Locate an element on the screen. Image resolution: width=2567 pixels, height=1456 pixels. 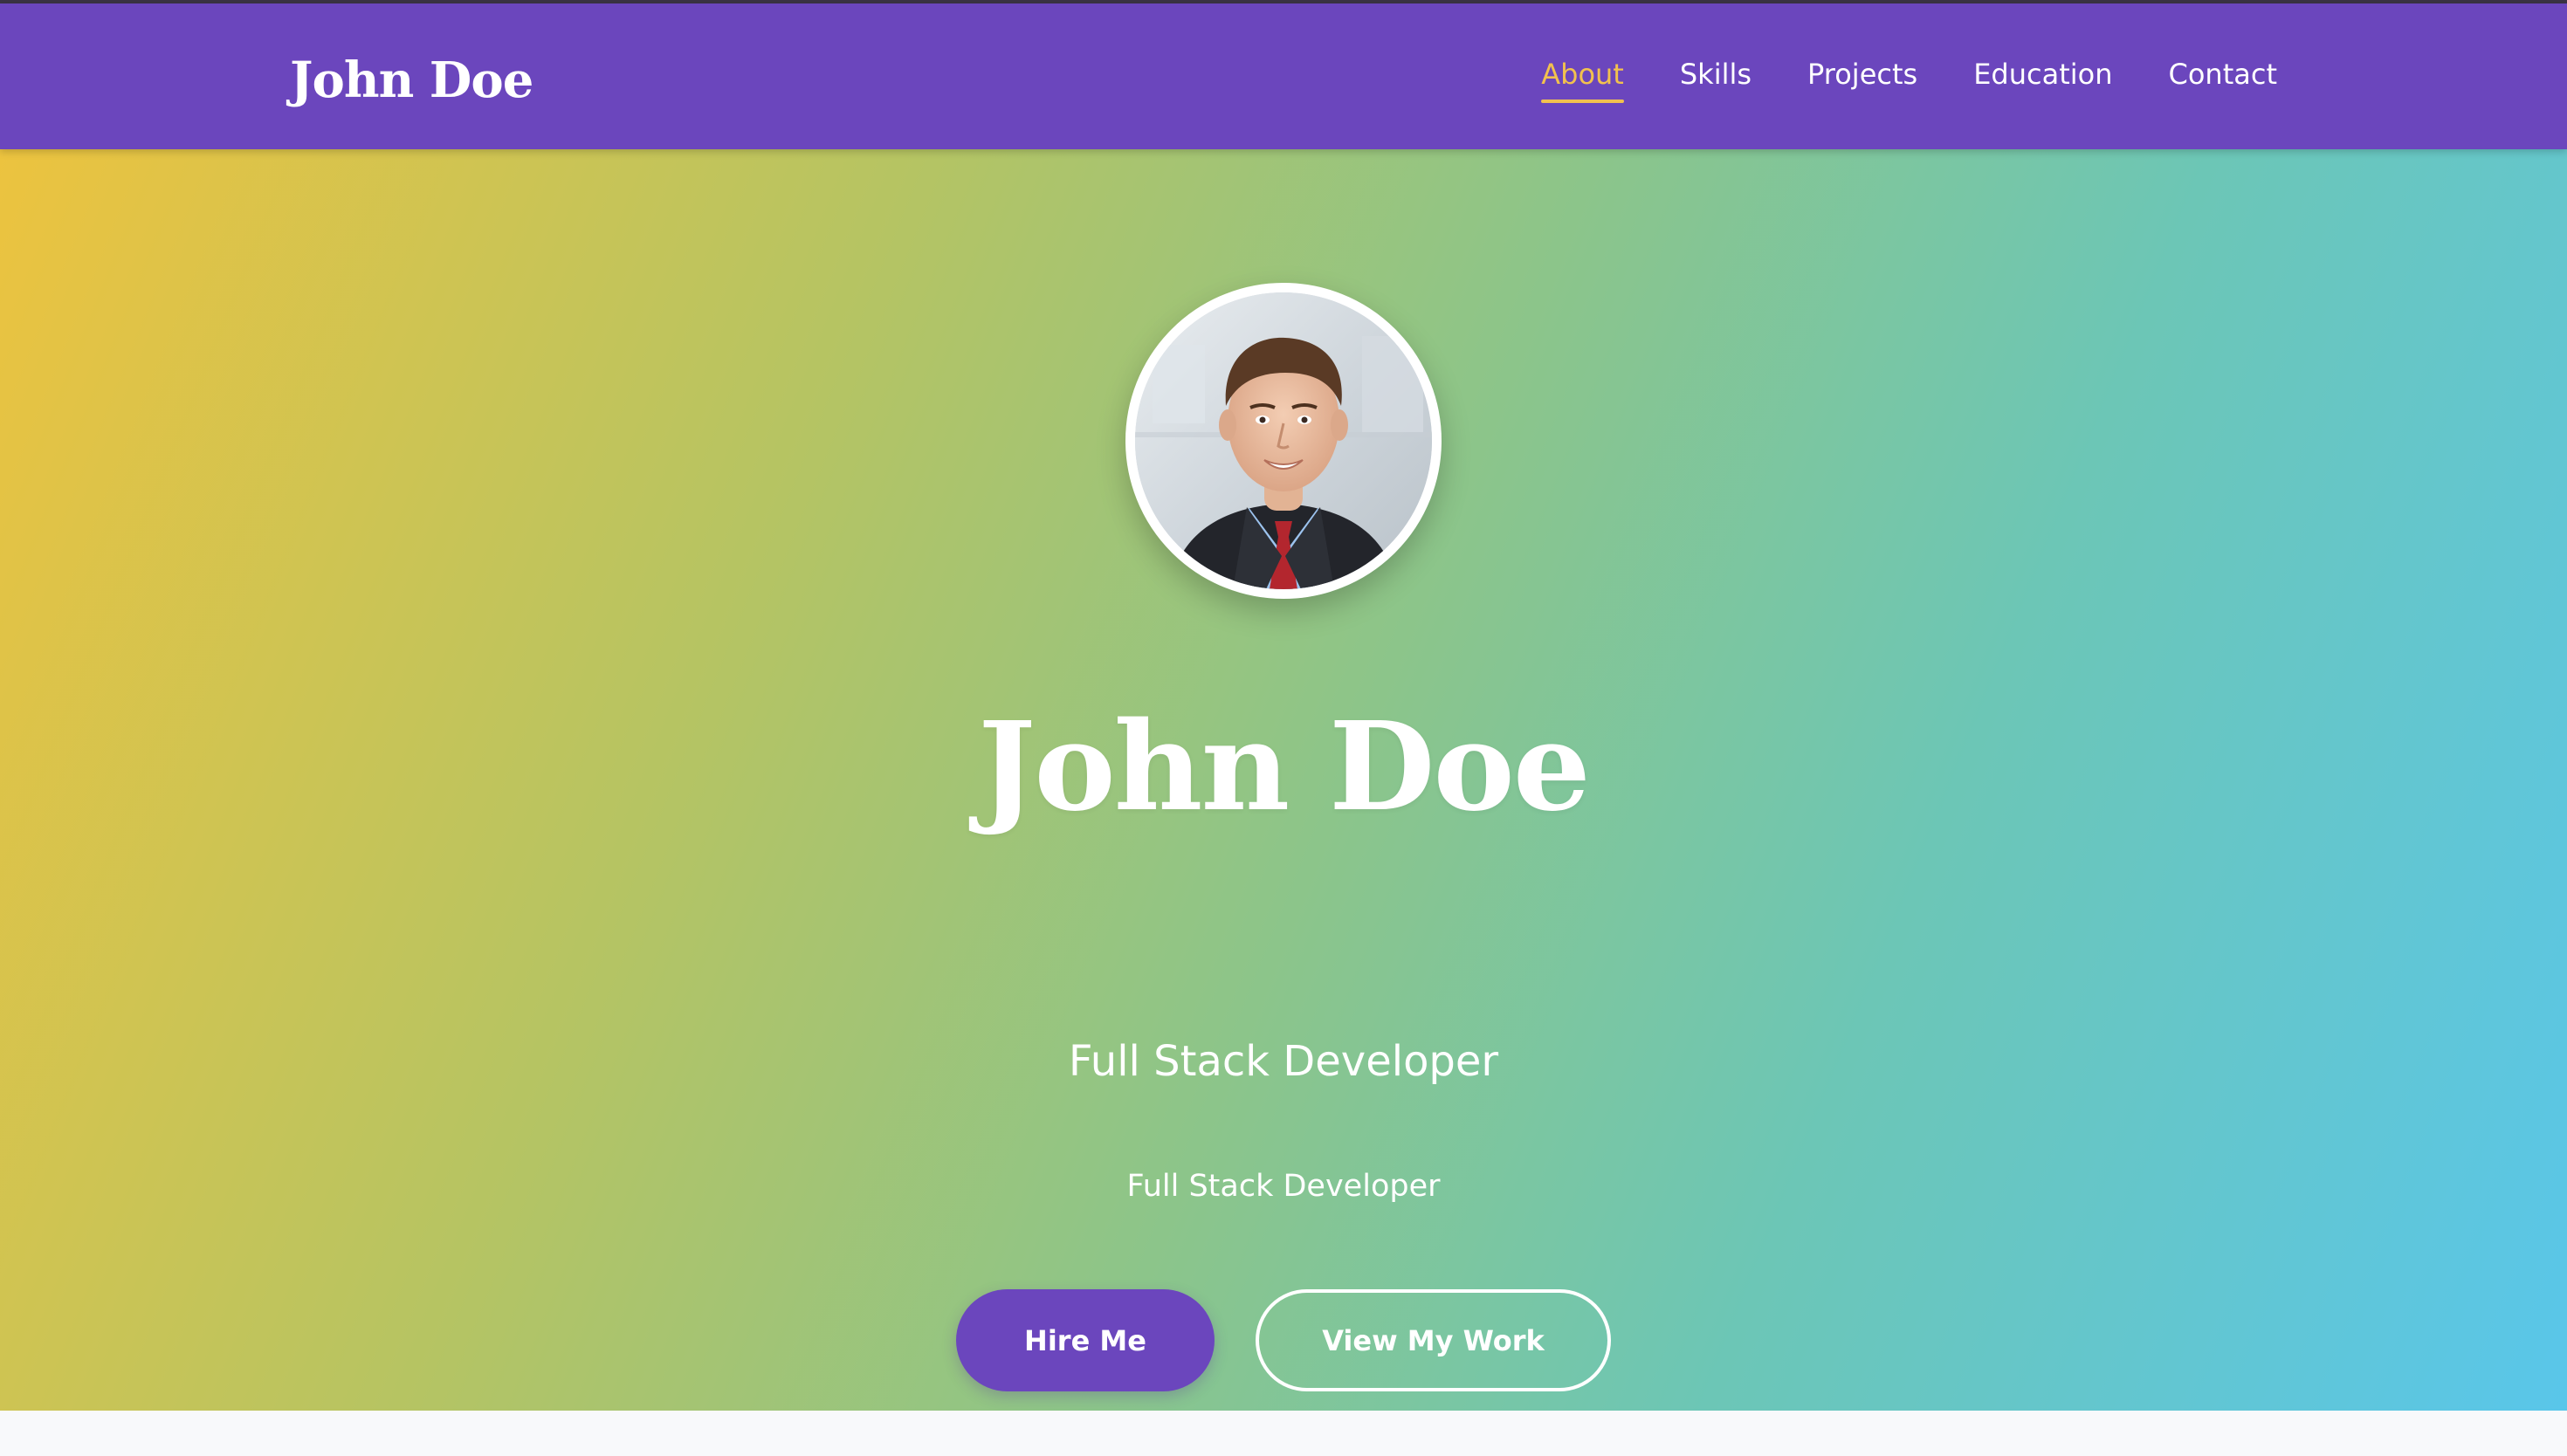
brand-logo: John Doe is located at coordinates (411, 80).